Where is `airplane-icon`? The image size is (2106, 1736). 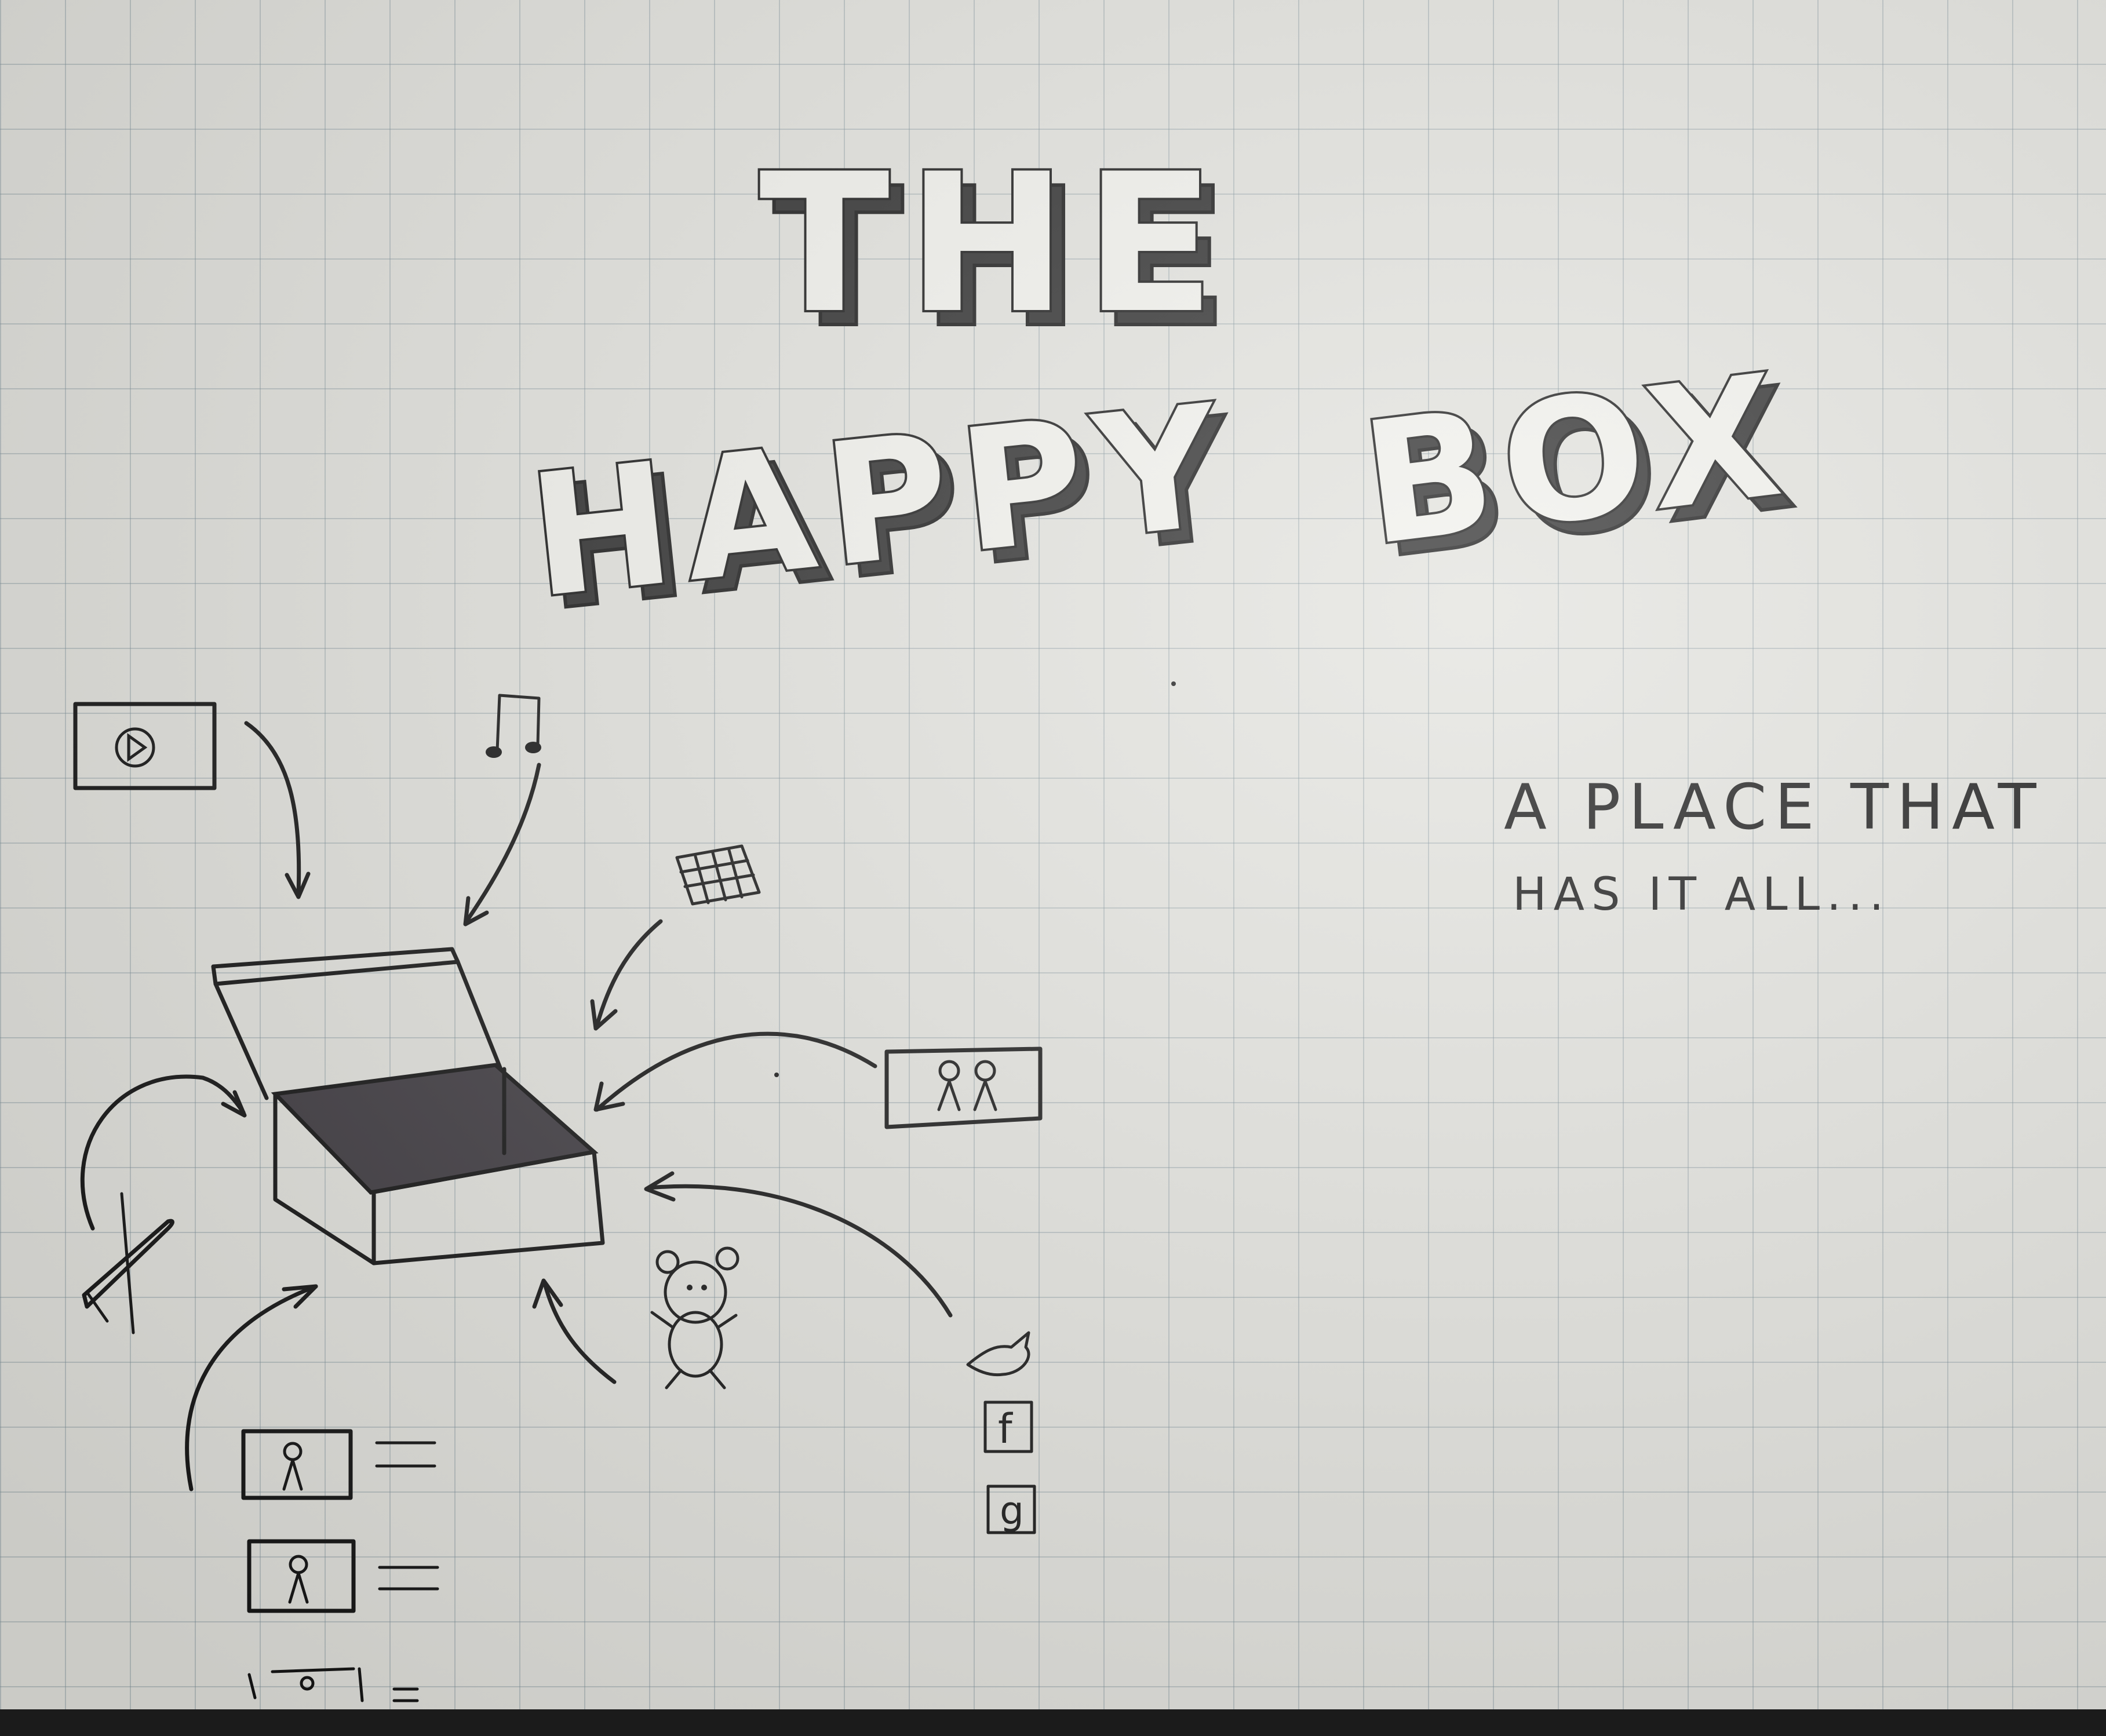
airplane-icon is located at coordinates (128, 1263).